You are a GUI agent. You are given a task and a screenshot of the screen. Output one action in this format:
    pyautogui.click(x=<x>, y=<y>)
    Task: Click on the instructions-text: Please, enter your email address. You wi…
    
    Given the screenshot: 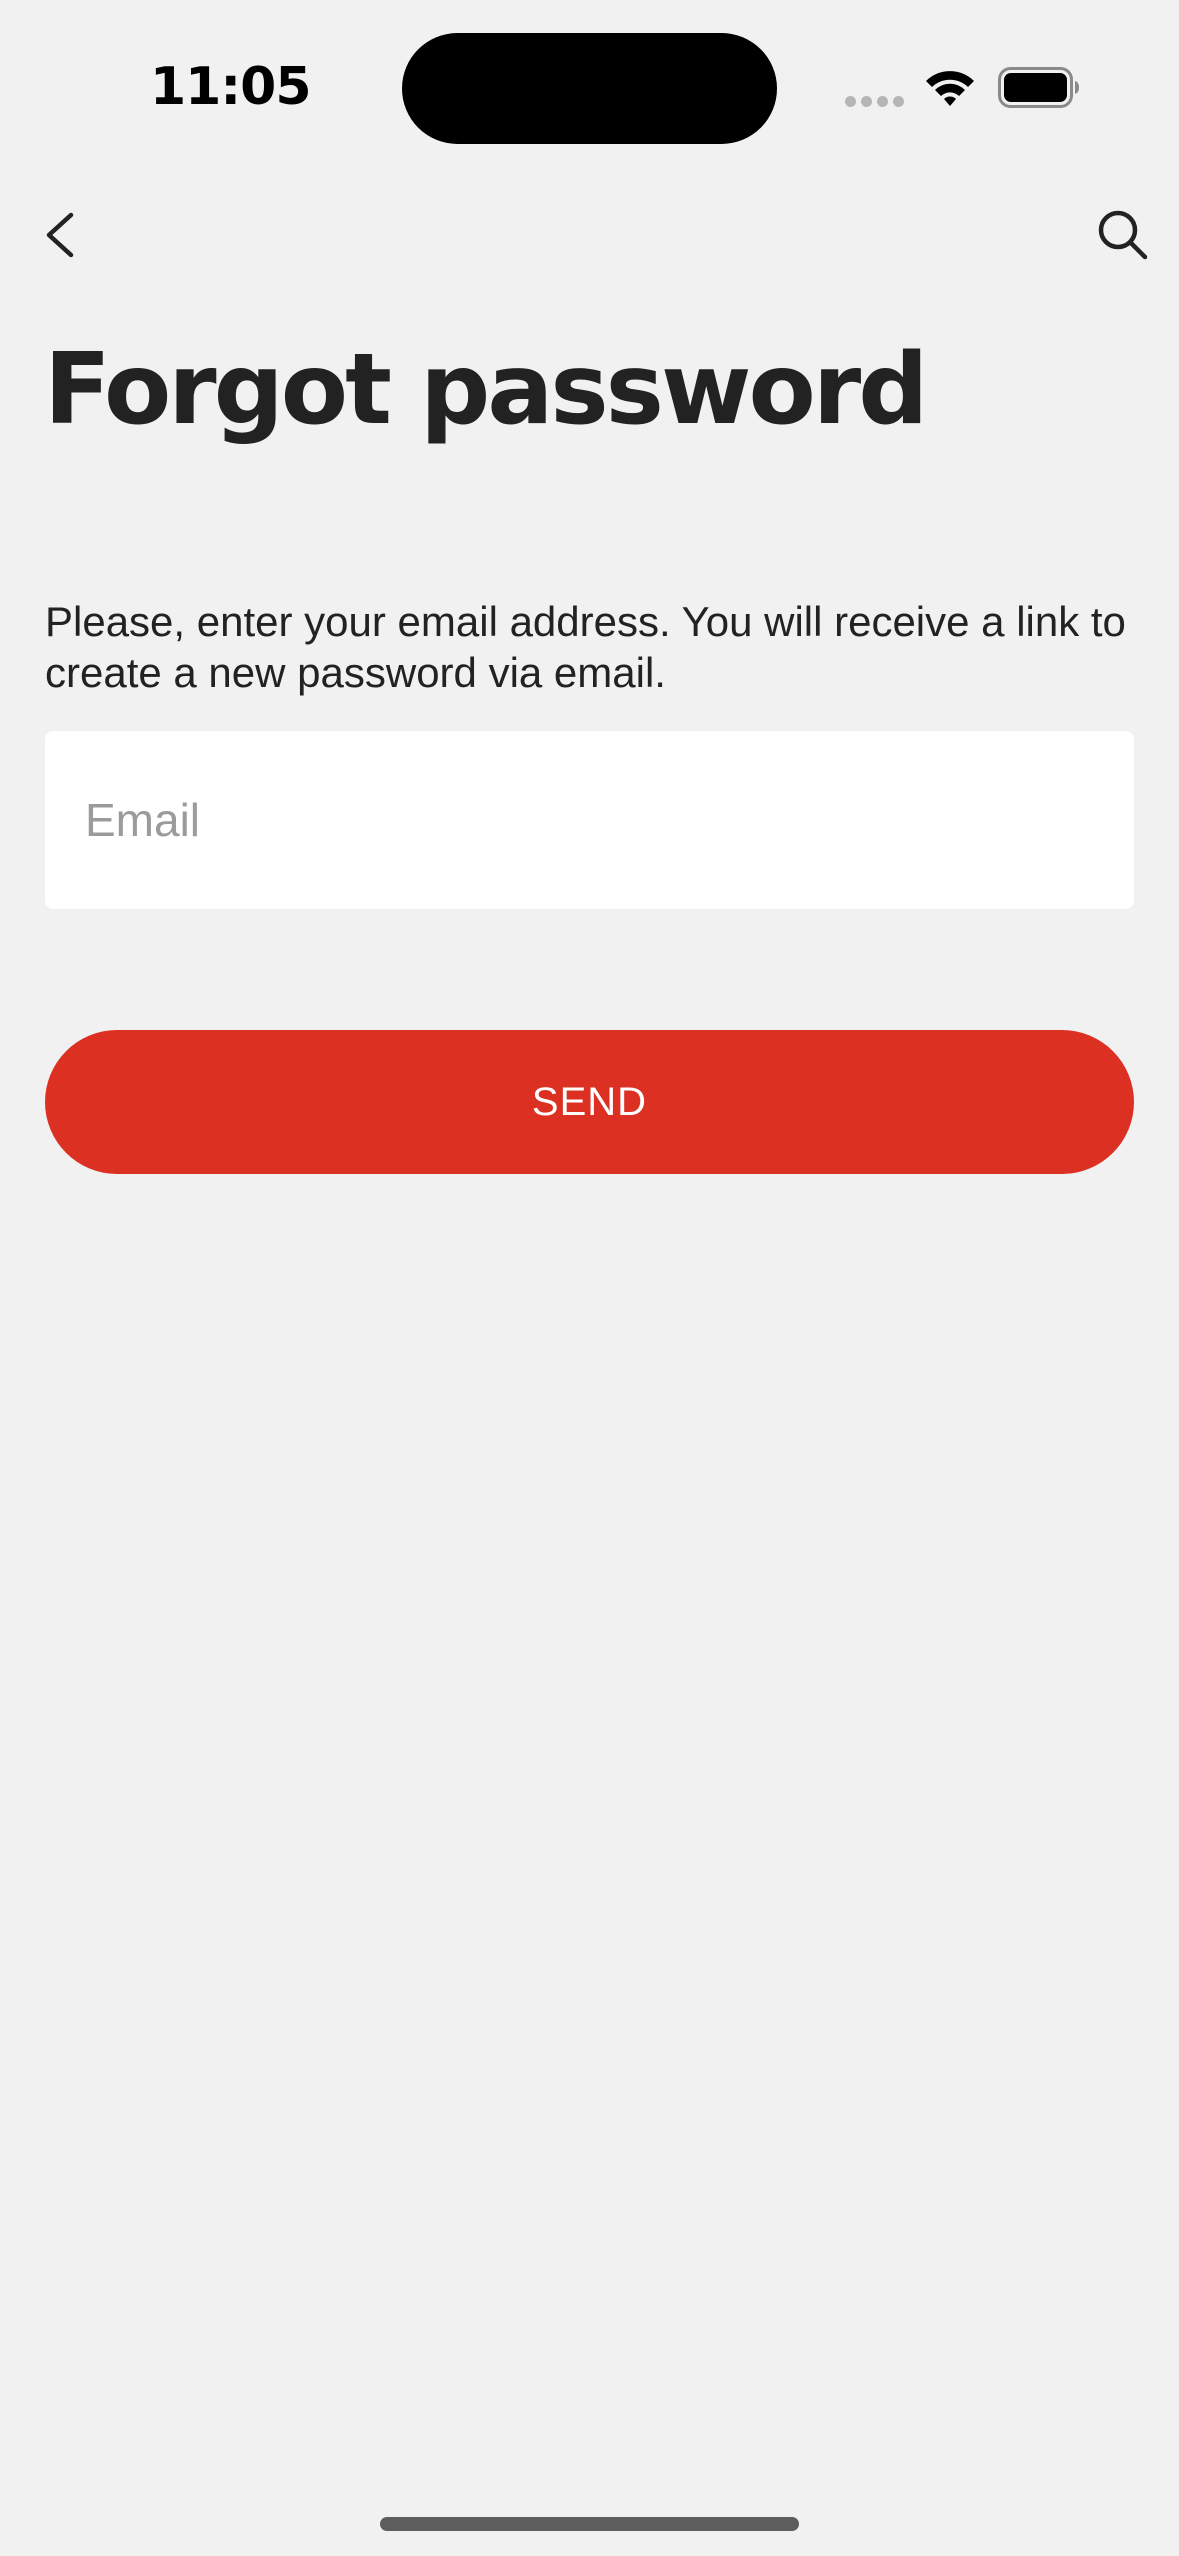 What is the action you would take?
    pyautogui.click(x=585, y=647)
    